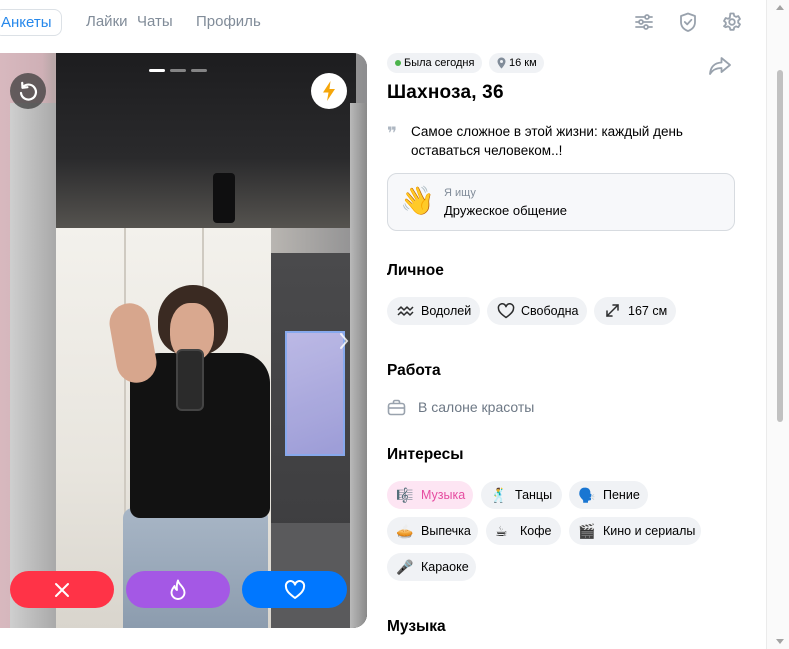 The image size is (789, 649). I want to click on chip-interest-singing: 🗣️ Пение, so click(608, 495).